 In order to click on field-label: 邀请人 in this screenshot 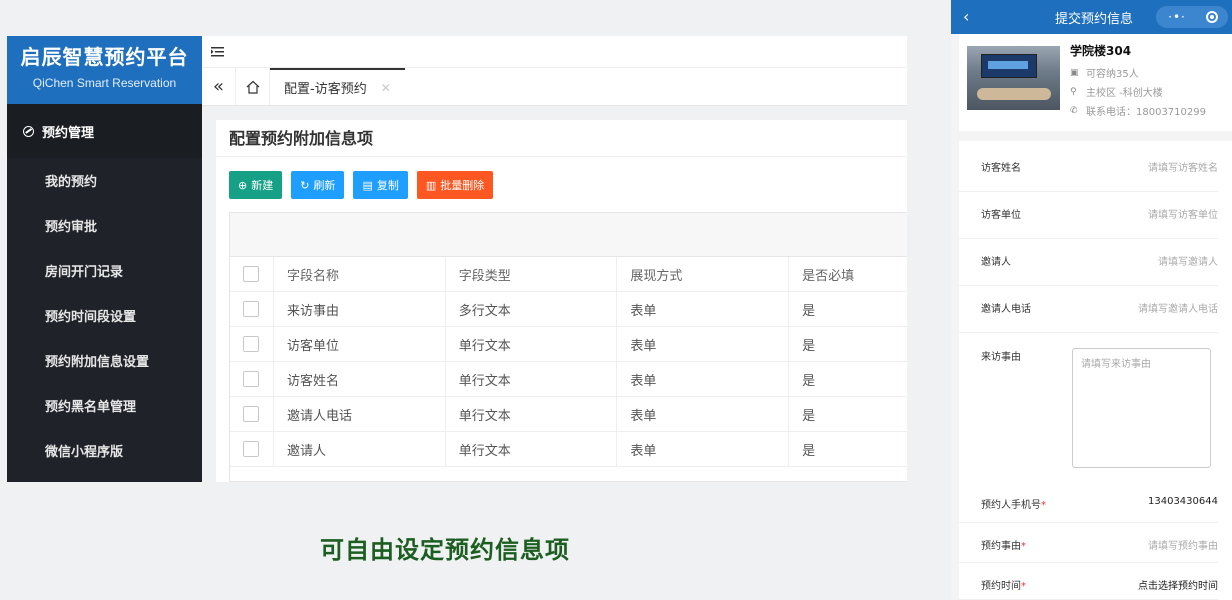, I will do `click(996, 262)`.